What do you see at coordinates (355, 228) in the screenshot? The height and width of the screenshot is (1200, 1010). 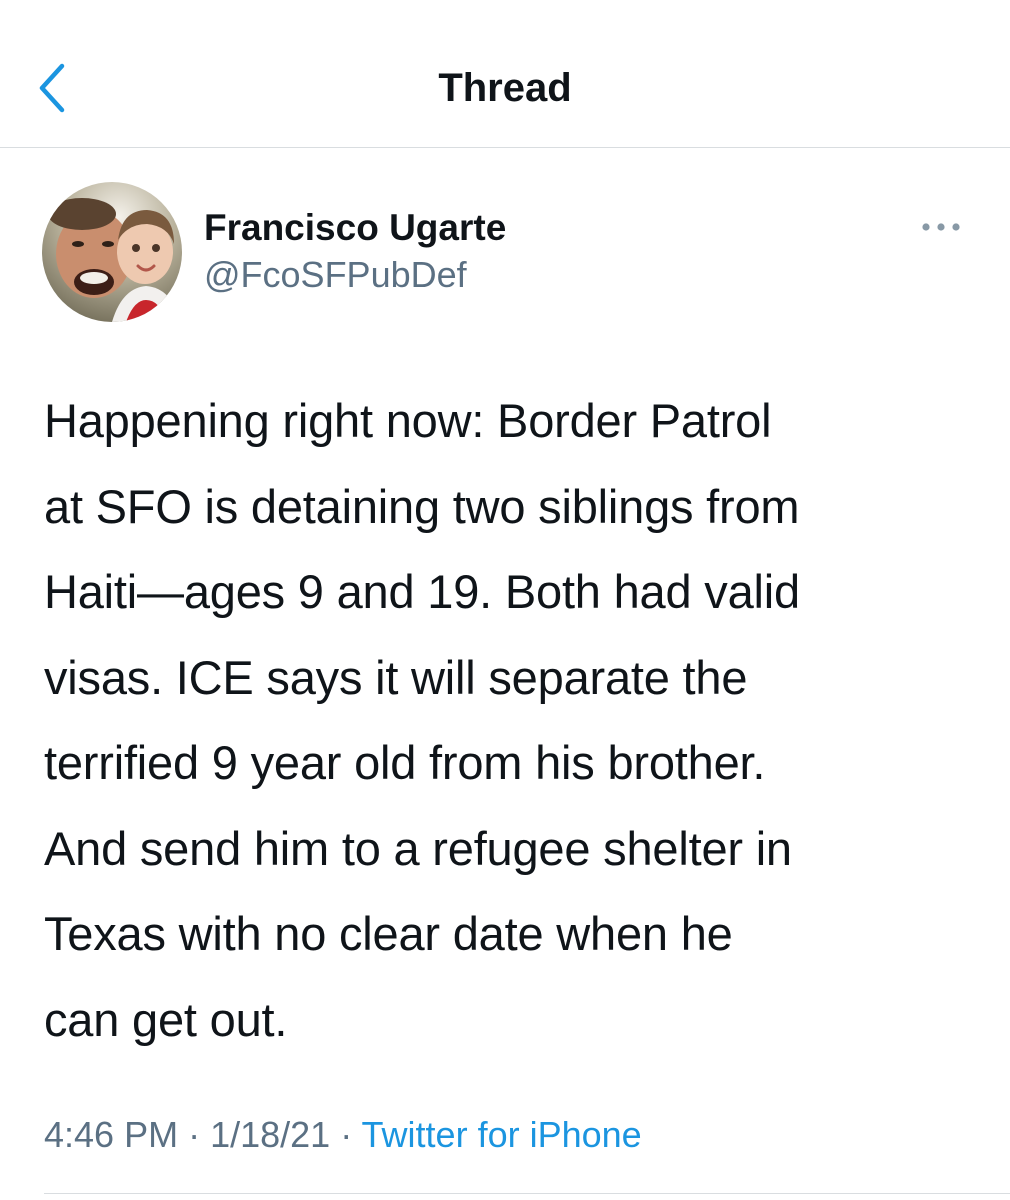 I see `author-name: Francisco Ugarte` at bounding box center [355, 228].